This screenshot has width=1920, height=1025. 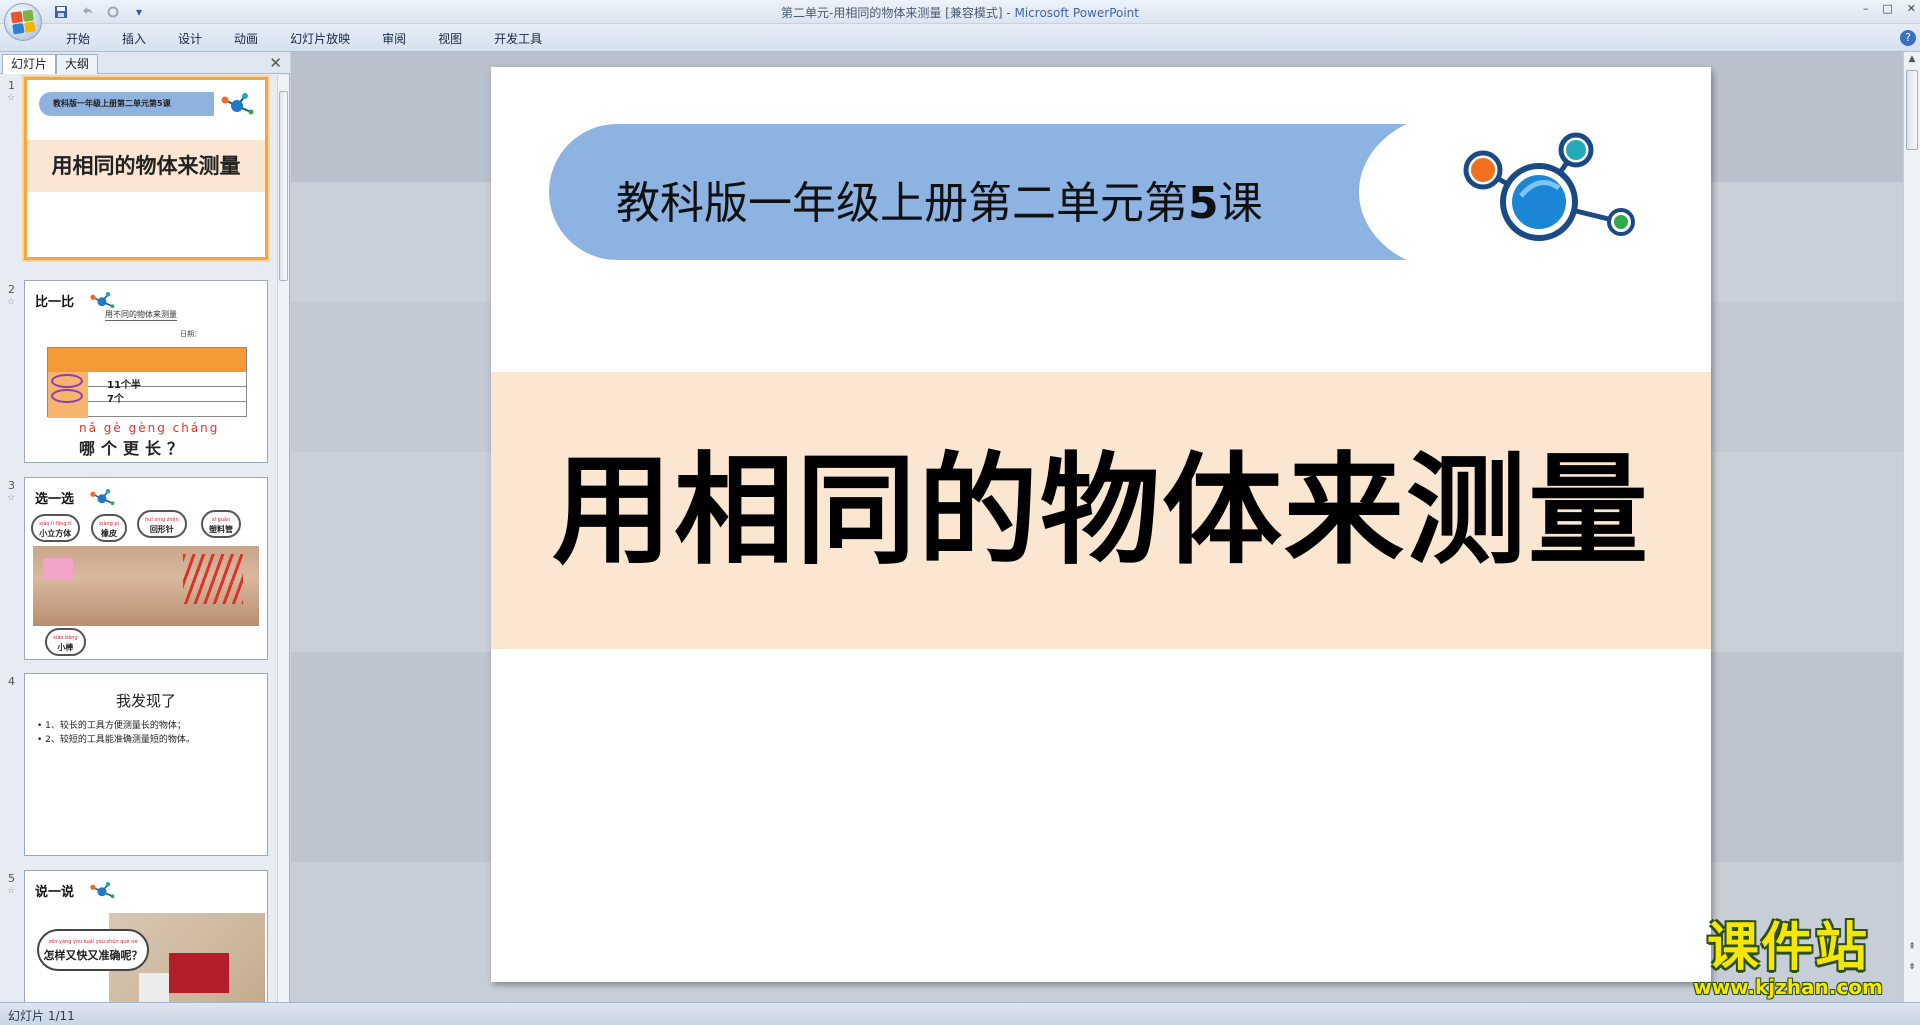 I want to click on close-button: ✕, so click(x=1911, y=8).